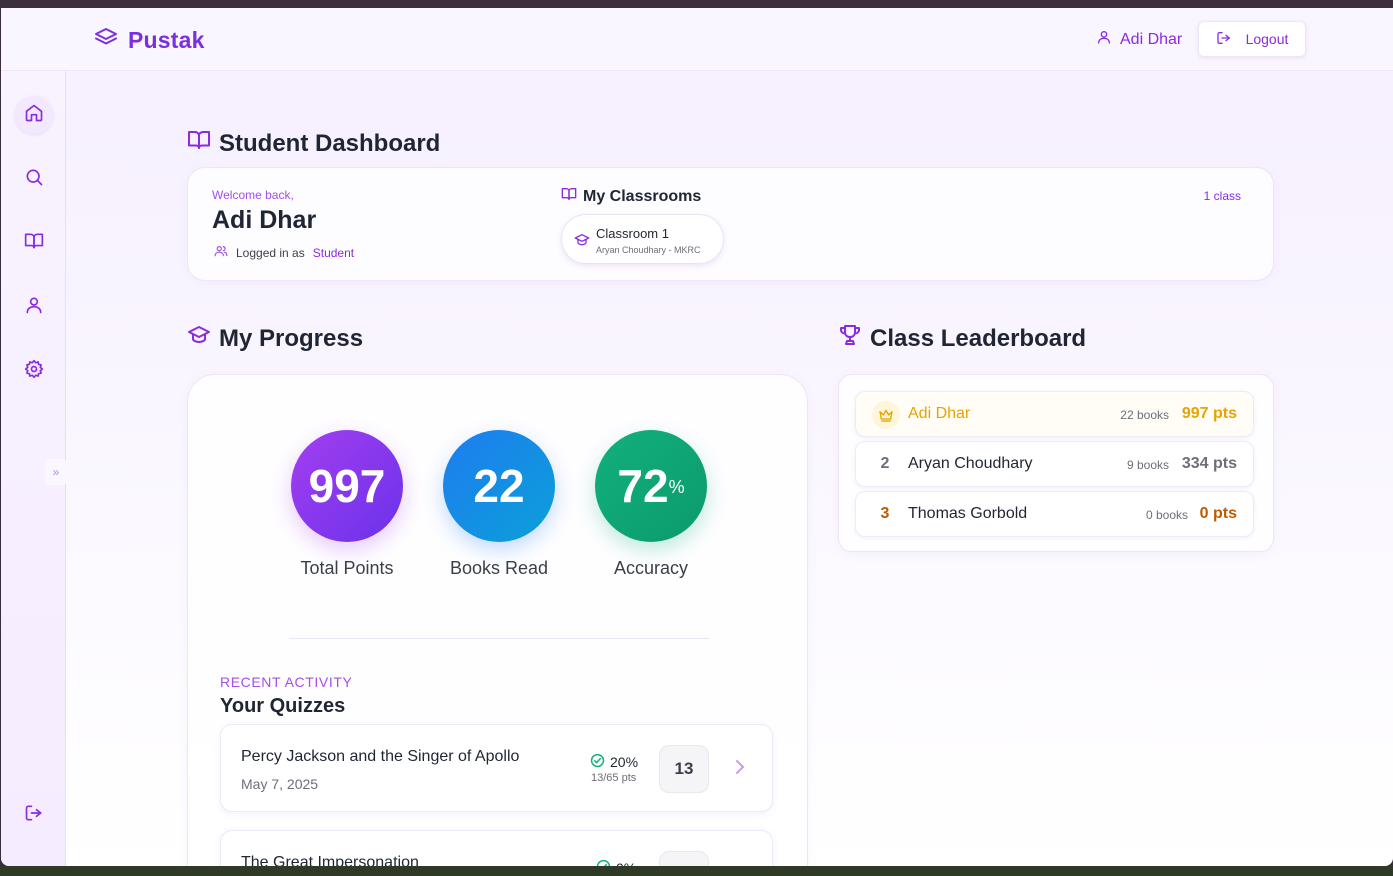 This screenshot has width=1393, height=876. What do you see at coordinates (1054, 414) in the screenshot?
I see `leaderboard-row: Adi Dhar 22 books 997 pts` at bounding box center [1054, 414].